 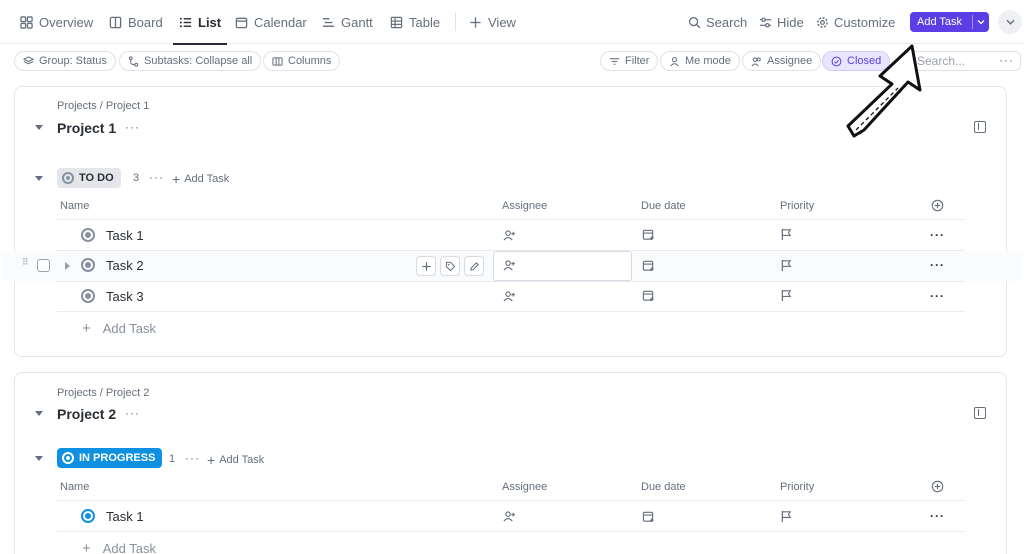 What do you see at coordinates (981, 22) in the screenshot?
I see `chevron-down-icon` at bounding box center [981, 22].